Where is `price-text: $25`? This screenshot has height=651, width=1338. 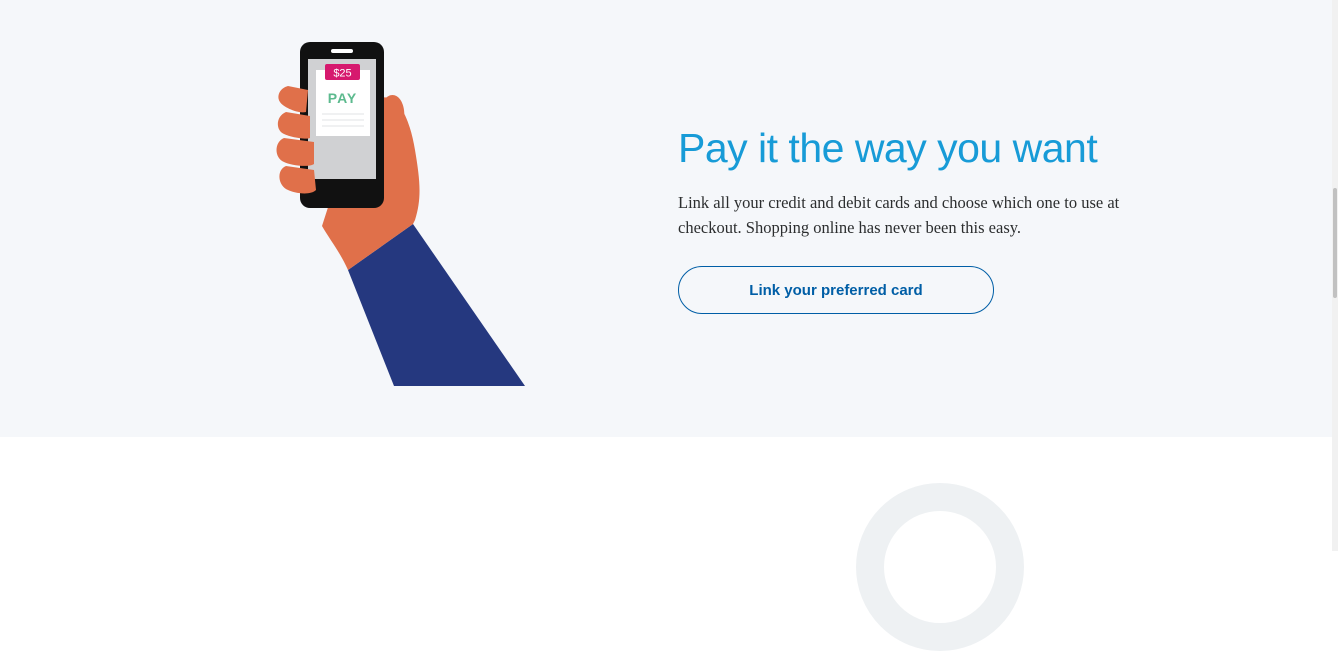 price-text: $25 is located at coordinates (342, 74).